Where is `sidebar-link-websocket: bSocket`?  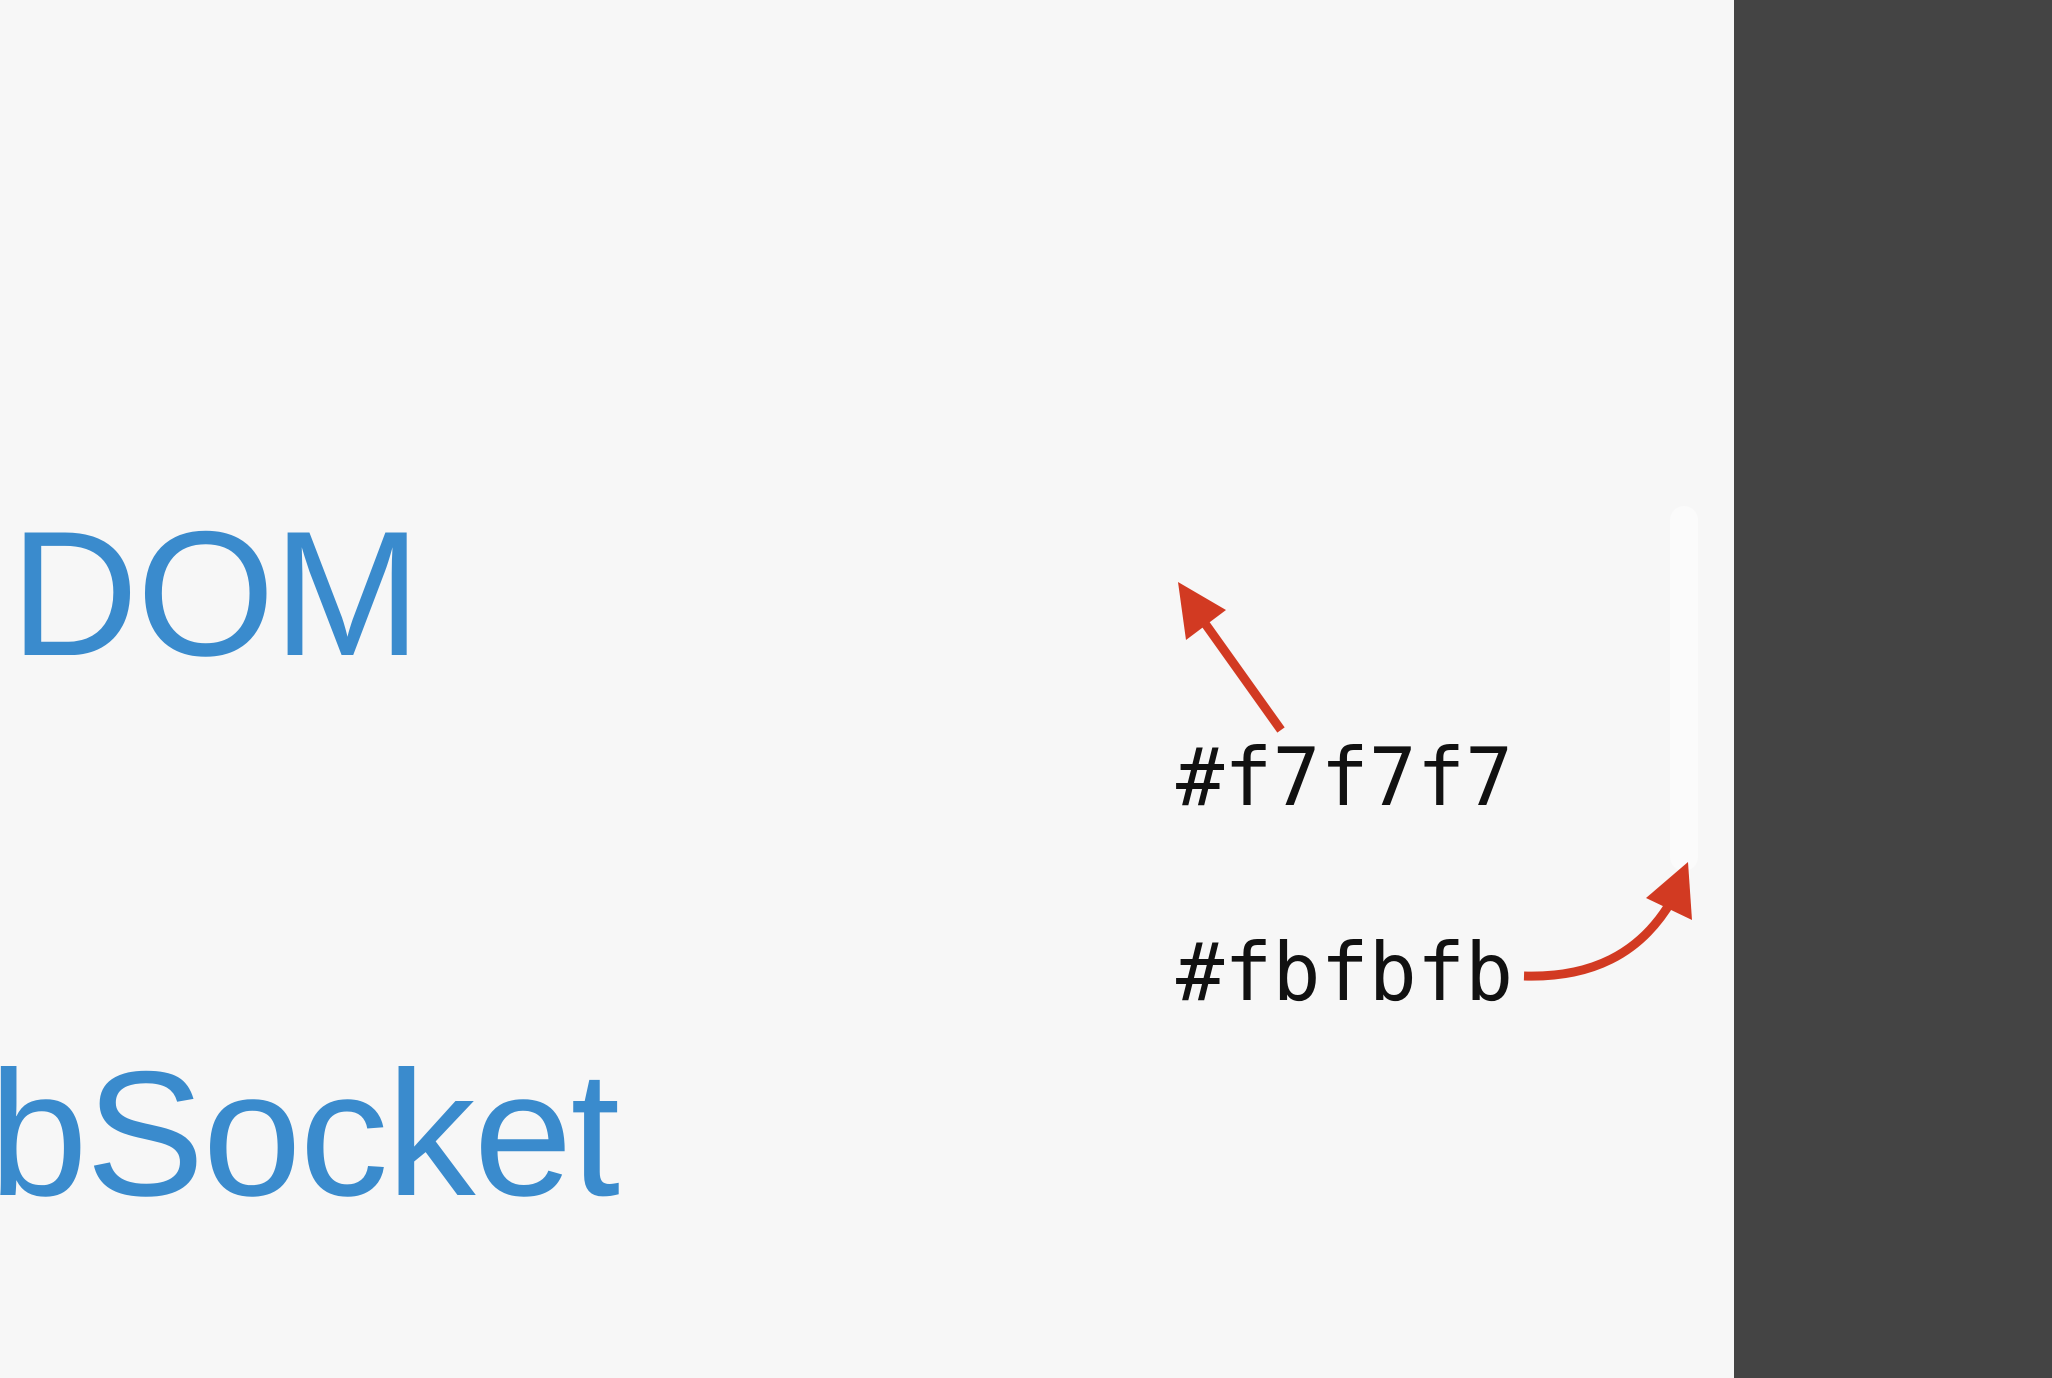 sidebar-link-websocket: bSocket is located at coordinates (310, 1134).